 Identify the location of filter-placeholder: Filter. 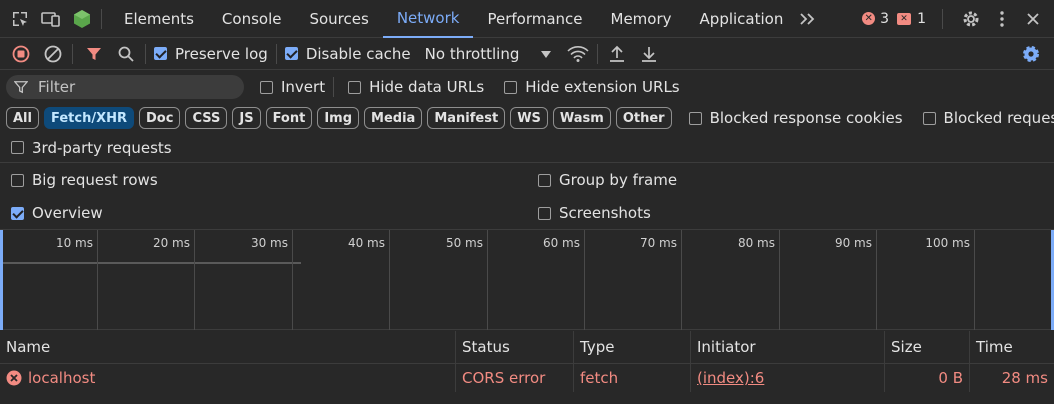
(57, 87).